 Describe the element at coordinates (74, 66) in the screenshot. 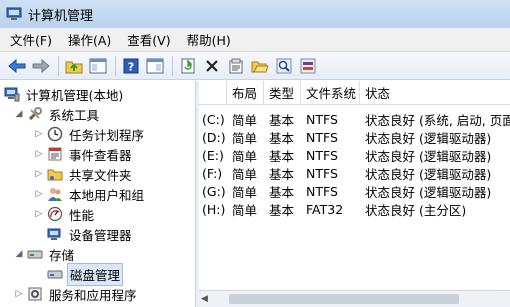

I see `up-folder-icon` at that location.